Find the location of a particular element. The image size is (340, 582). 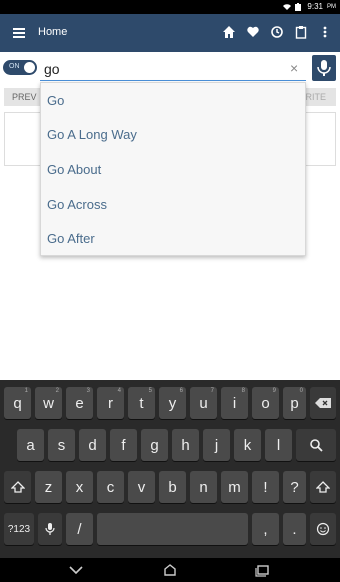

clear-icon: × is located at coordinates (294, 68).